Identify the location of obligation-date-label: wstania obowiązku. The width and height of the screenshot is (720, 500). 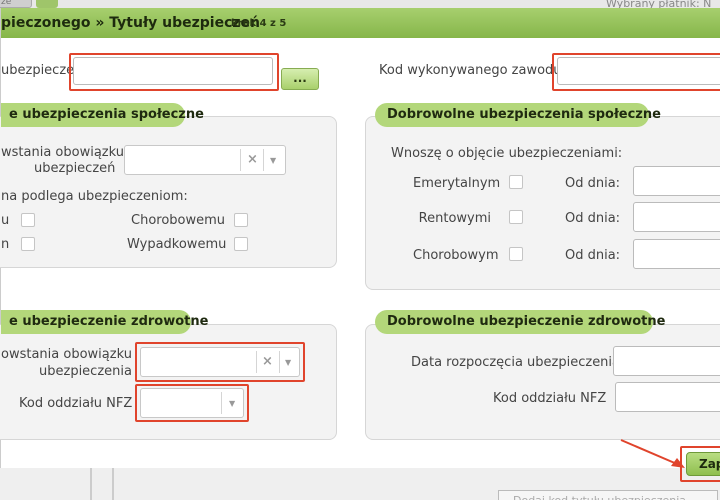
(62, 152).